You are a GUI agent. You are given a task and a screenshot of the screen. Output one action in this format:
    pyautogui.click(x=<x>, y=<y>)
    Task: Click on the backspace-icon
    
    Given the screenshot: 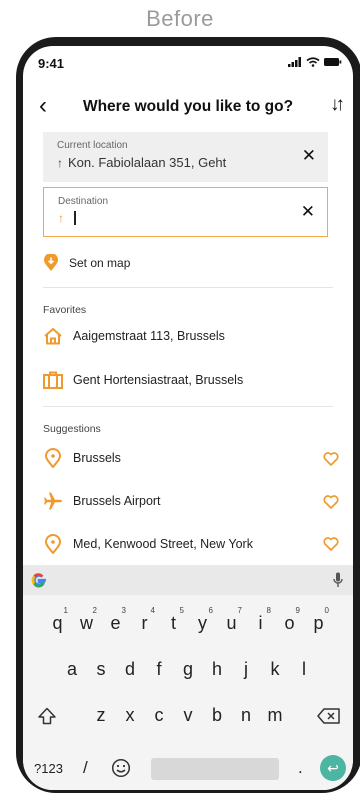 What is the action you would take?
    pyautogui.click(x=329, y=716)
    